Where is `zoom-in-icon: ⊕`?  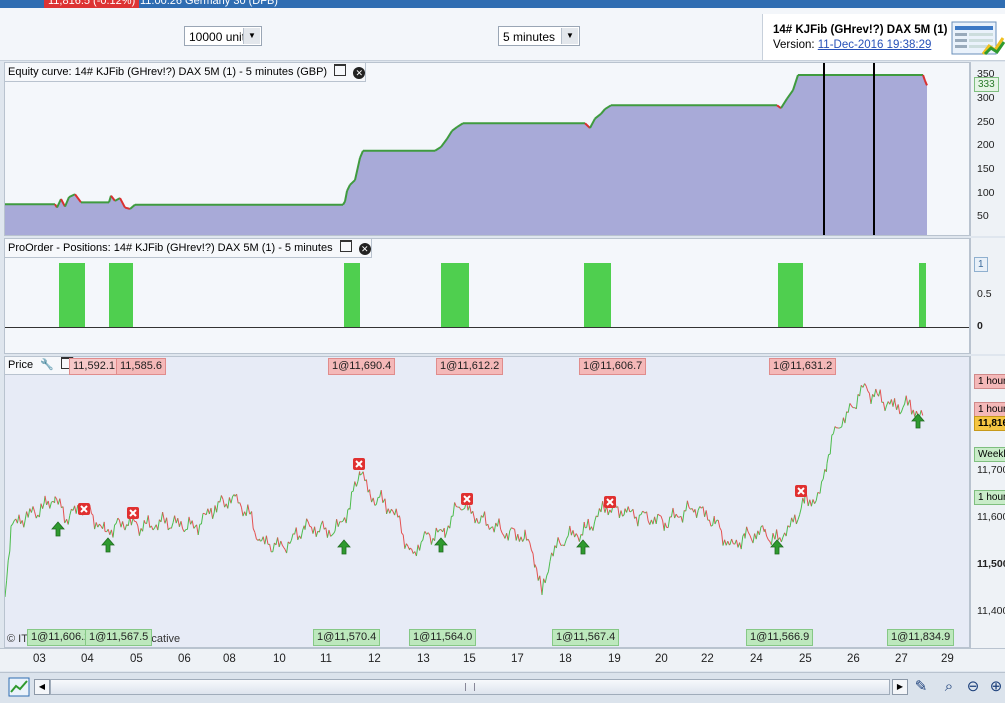 zoom-in-icon: ⊕ is located at coordinates (995, 687).